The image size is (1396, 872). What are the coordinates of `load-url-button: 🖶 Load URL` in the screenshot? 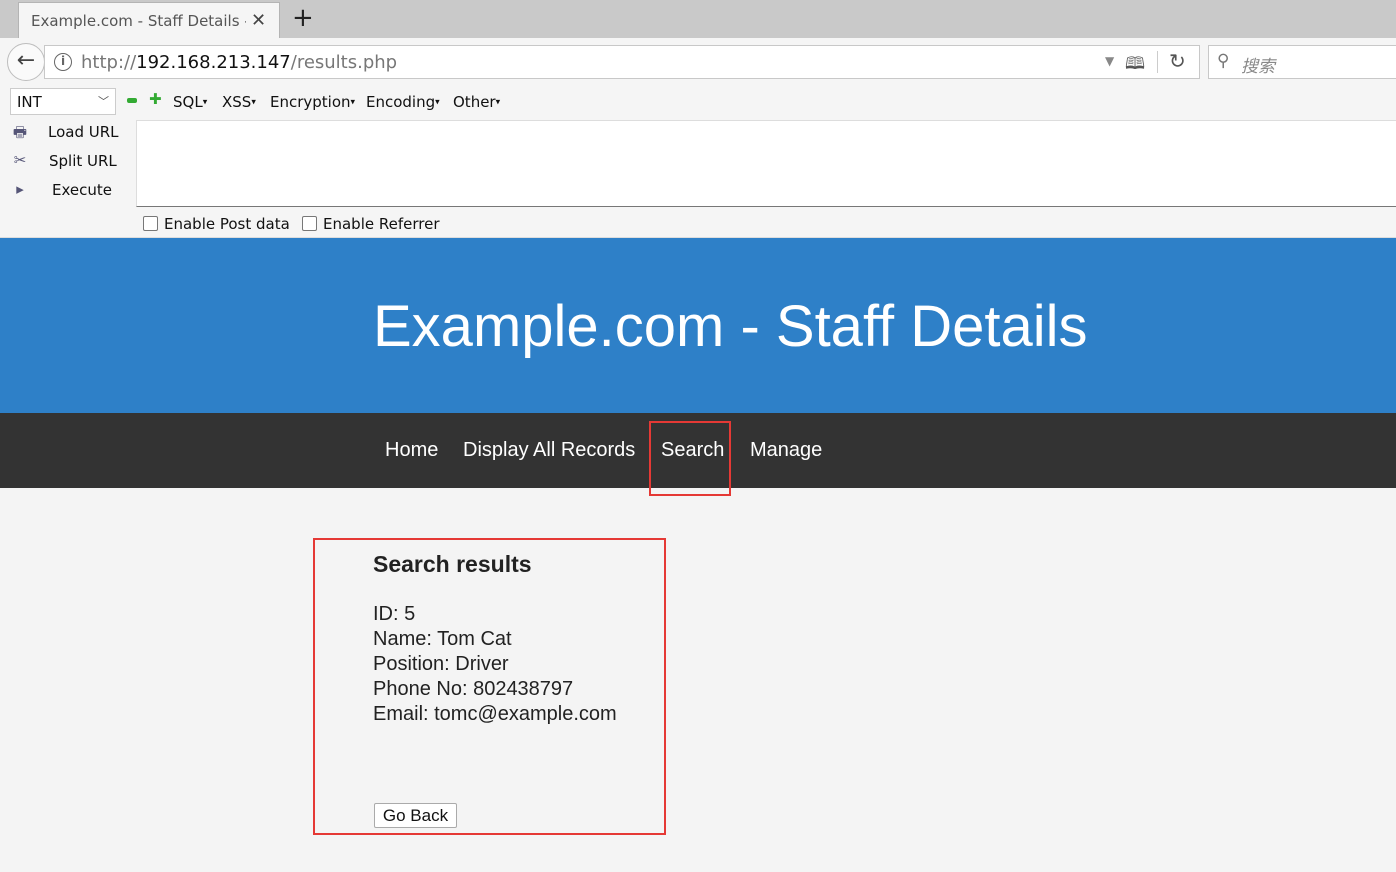 It's located at (70, 133).